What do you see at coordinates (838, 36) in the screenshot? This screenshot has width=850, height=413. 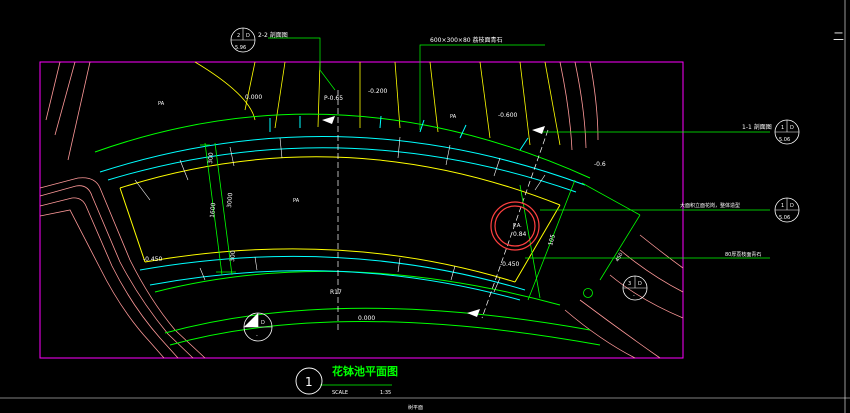 I see `right-edge-mark: 二` at bounding box center [838, 36].